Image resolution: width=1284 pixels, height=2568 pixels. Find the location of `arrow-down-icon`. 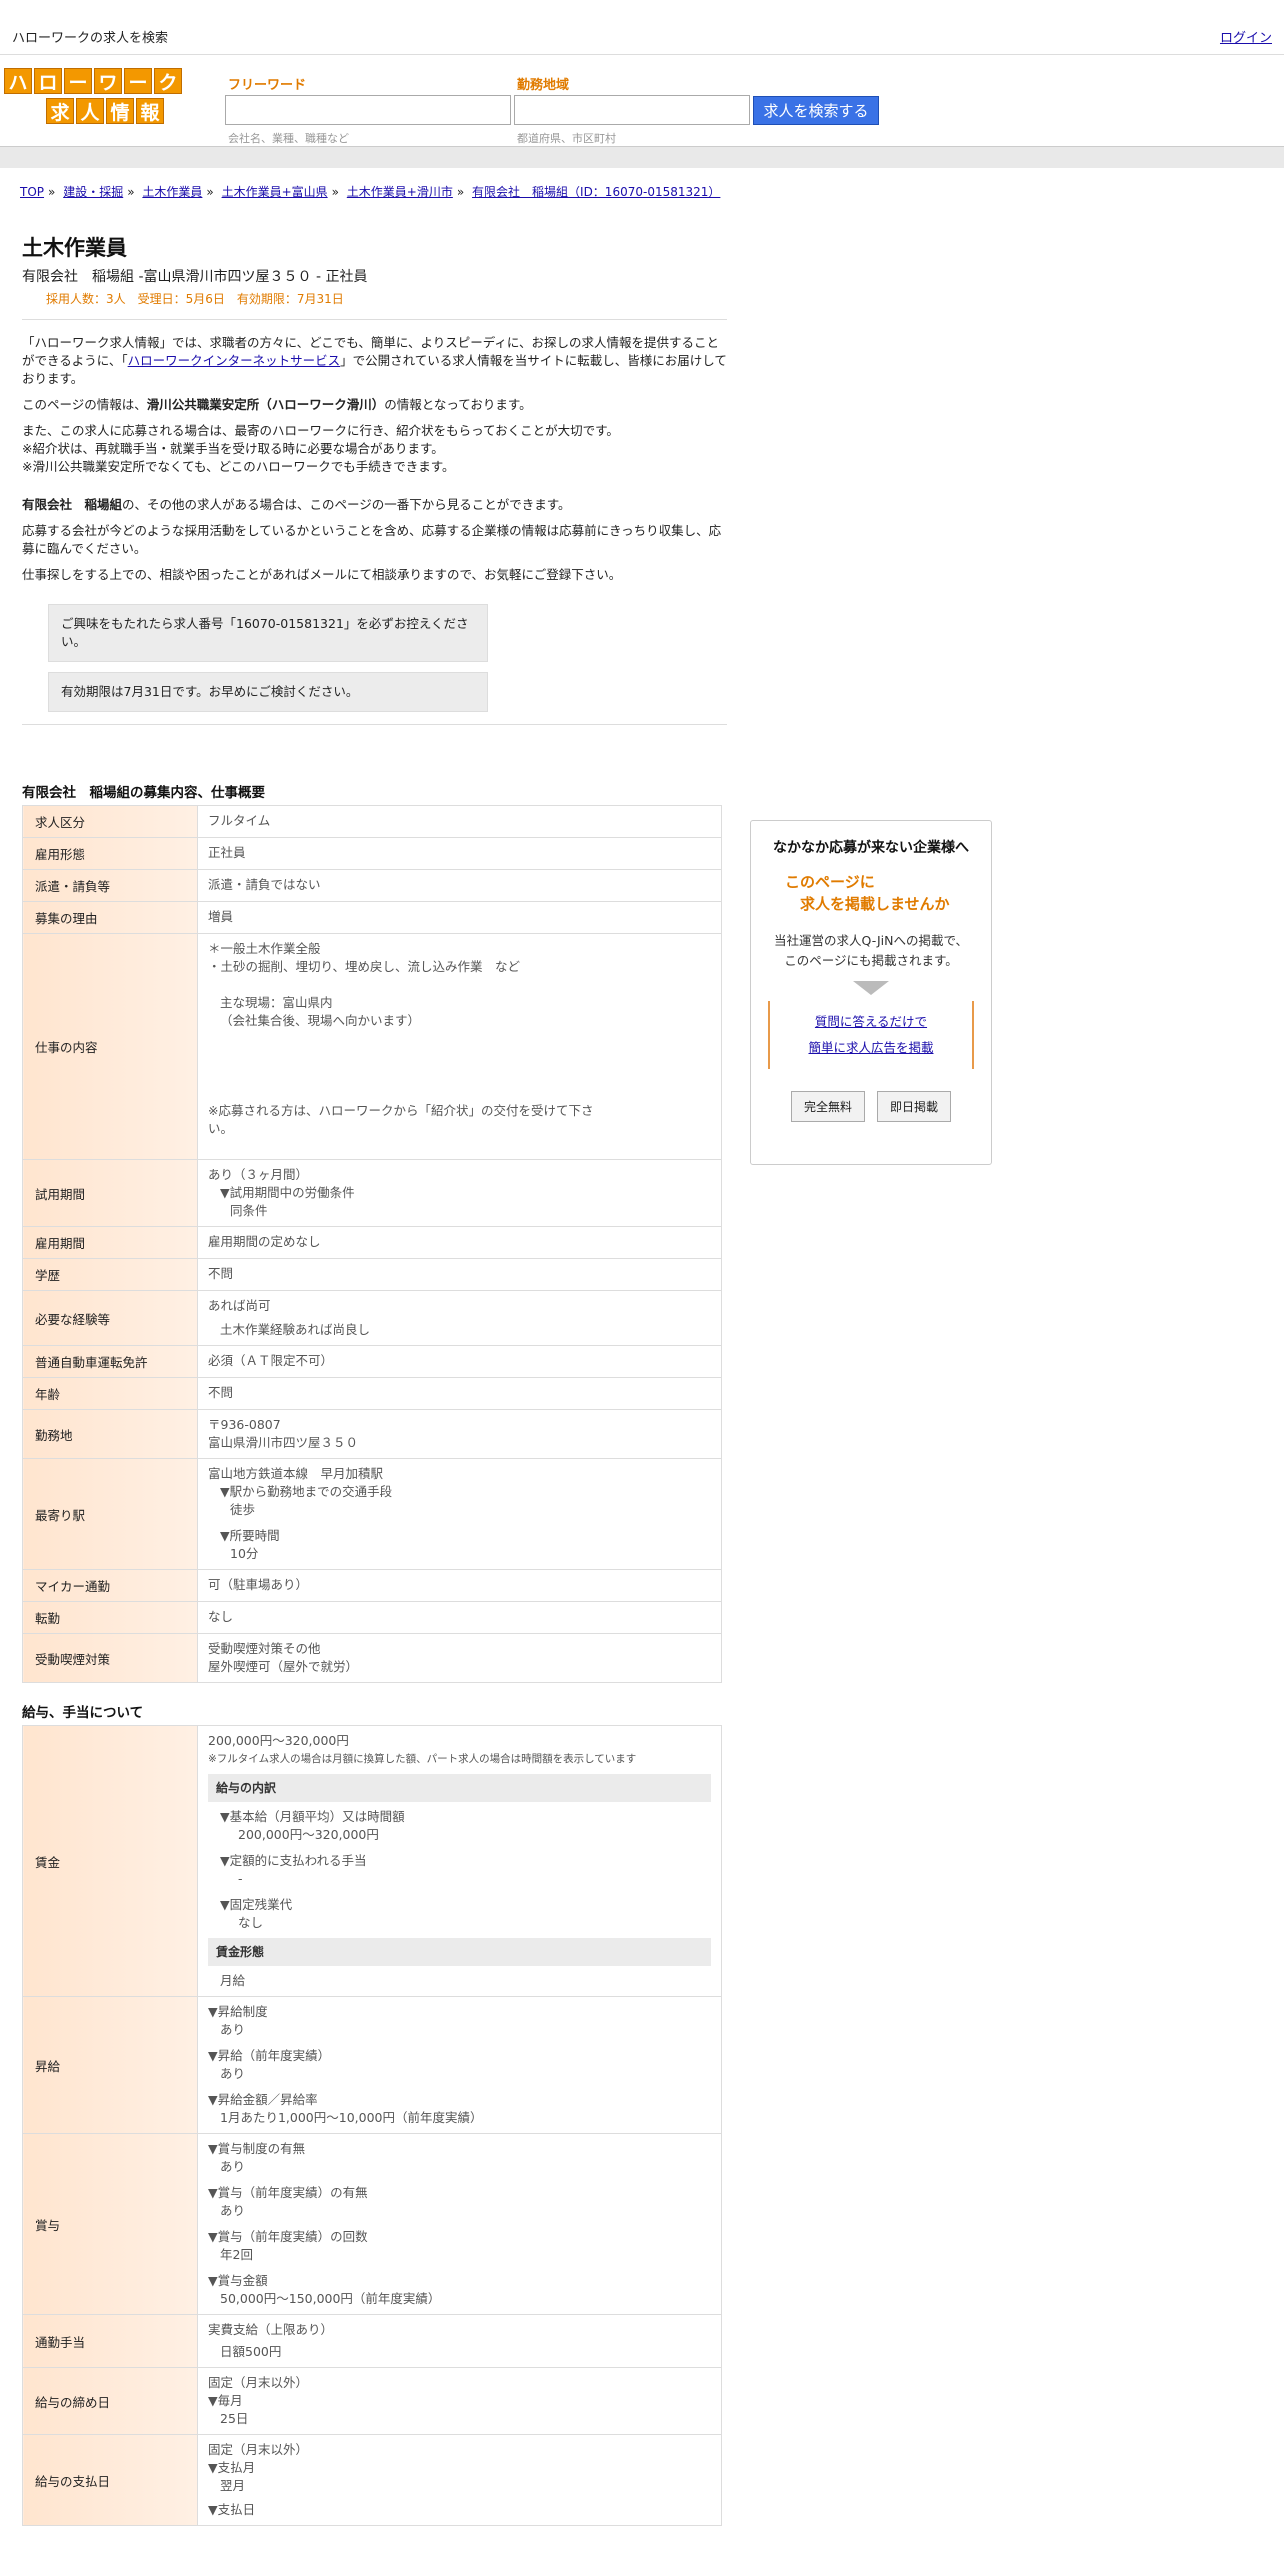

arrow-down-icon is located at coordinates (871, 988).